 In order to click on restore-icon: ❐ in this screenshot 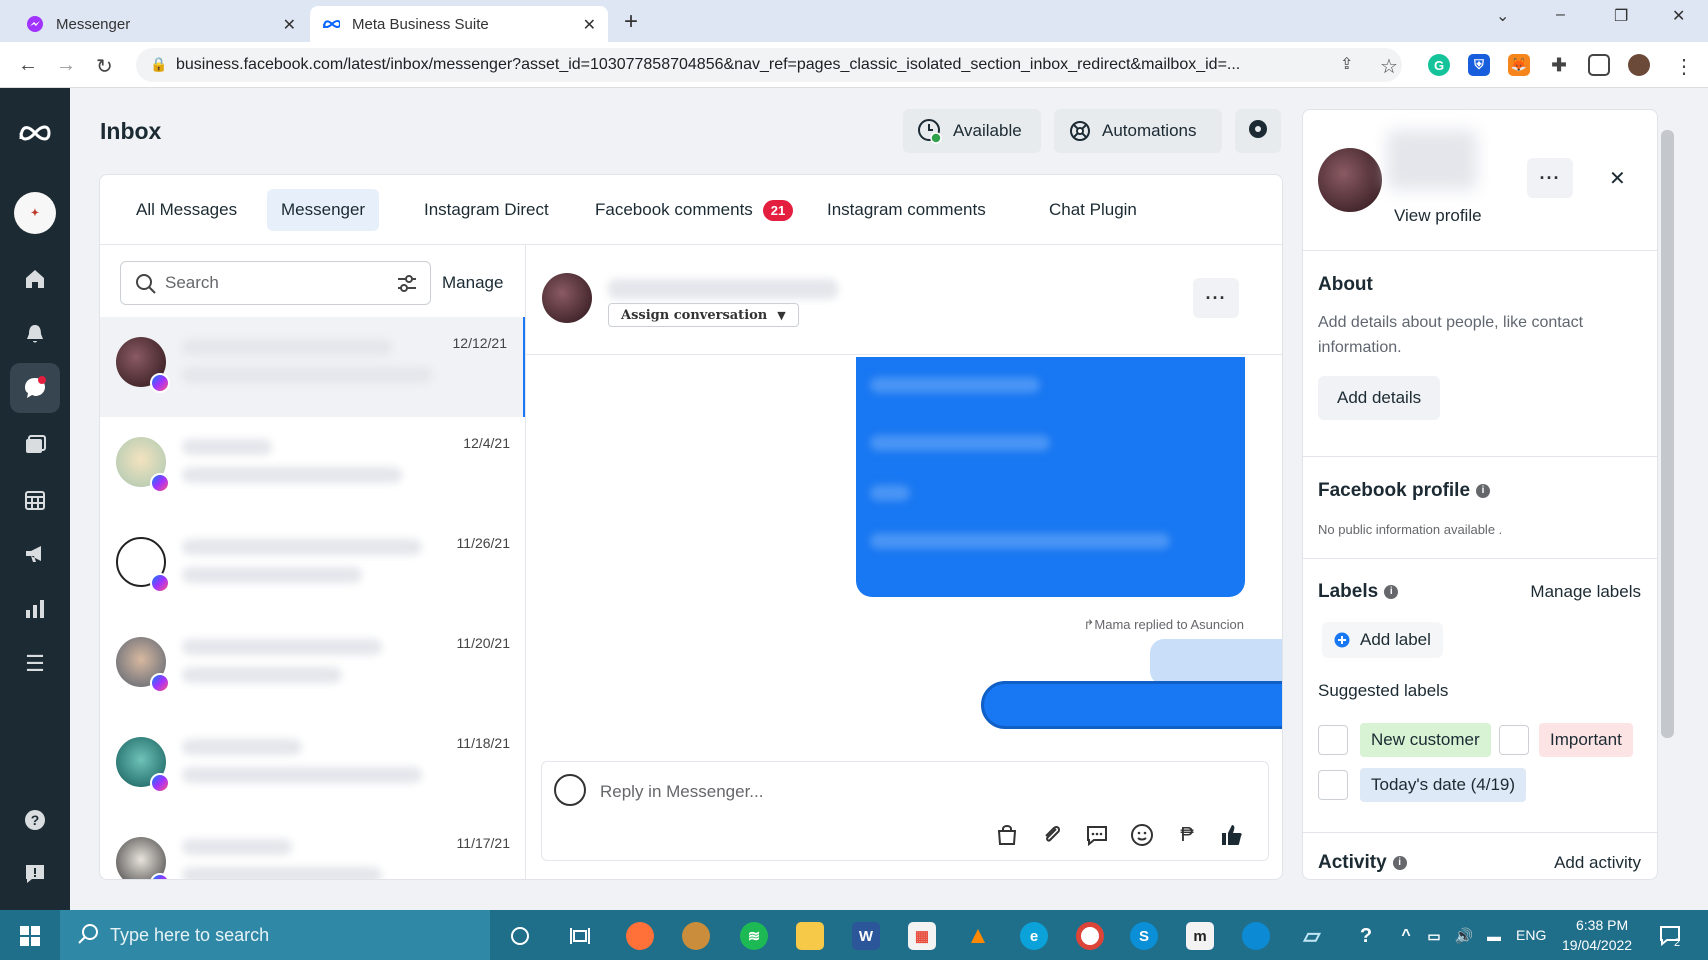, I will do `click(1621, 16)`.